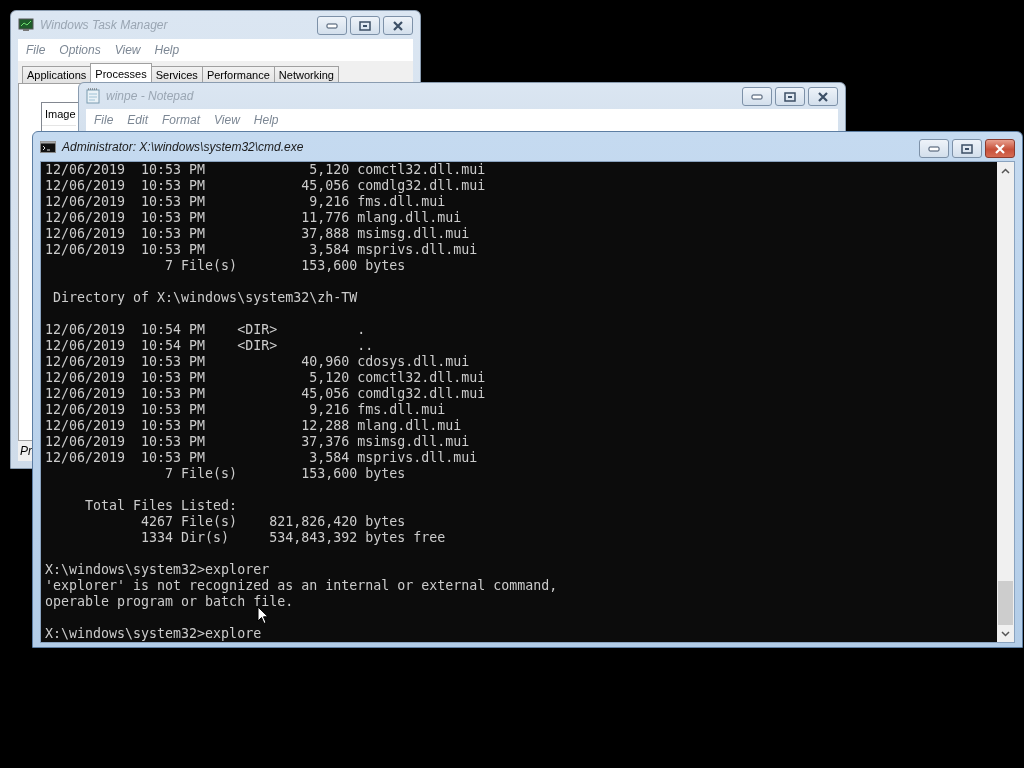  Describe the element at coordinates (121, 73) in the screenshot. I see `tab: Processes` at that location.